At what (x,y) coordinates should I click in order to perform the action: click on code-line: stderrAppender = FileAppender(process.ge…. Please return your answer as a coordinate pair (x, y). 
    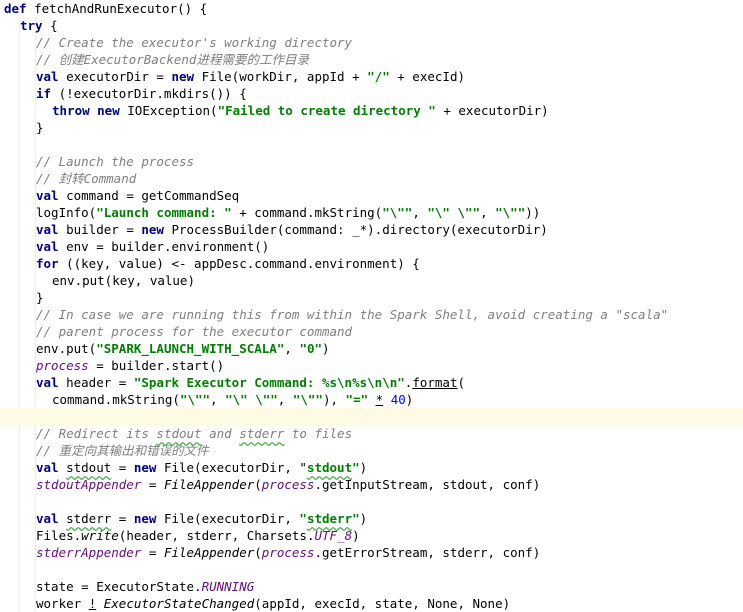
    Looking at the image, I should click on (371, 552).